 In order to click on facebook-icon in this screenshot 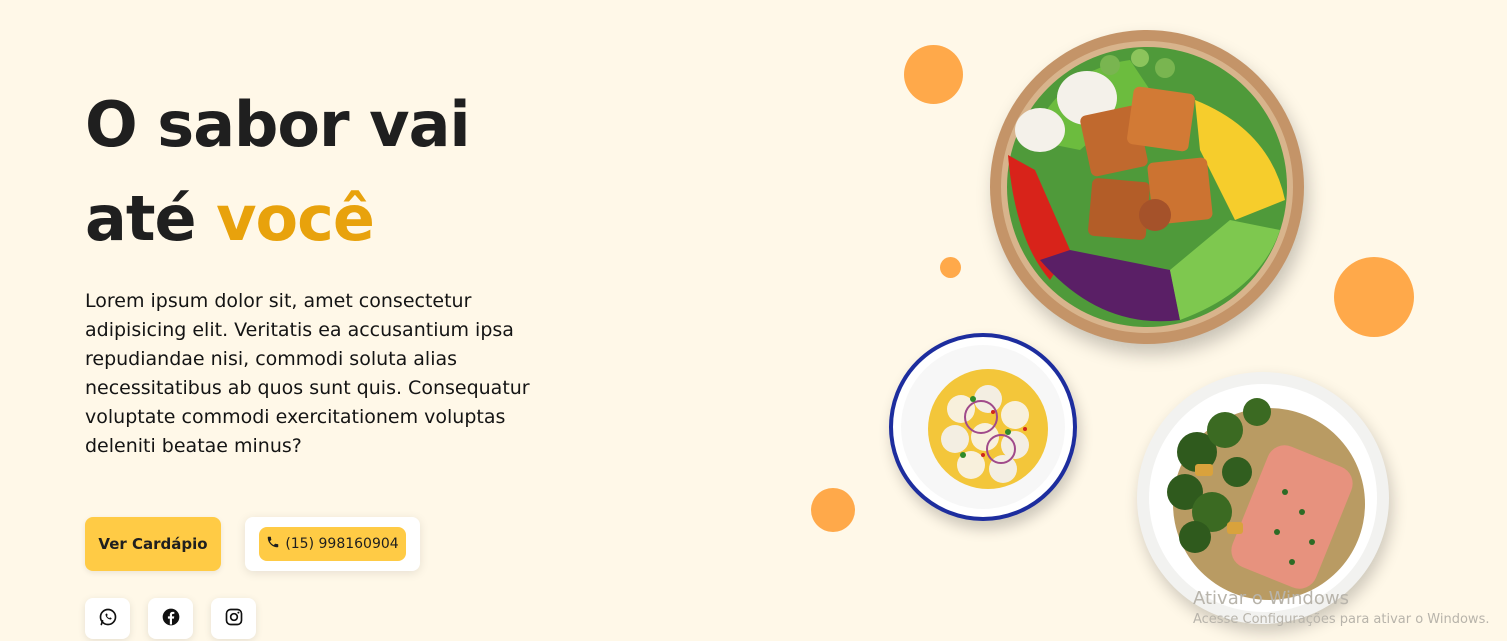, I will do `click(171, 619)`.